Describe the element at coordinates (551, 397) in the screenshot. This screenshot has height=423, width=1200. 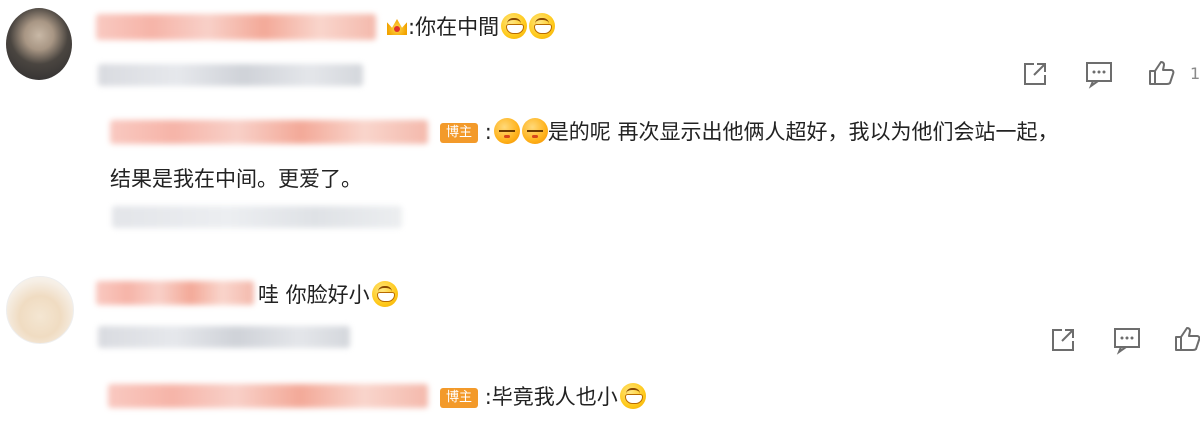
I see `reply-body: :毕竟我人也小` at that location.